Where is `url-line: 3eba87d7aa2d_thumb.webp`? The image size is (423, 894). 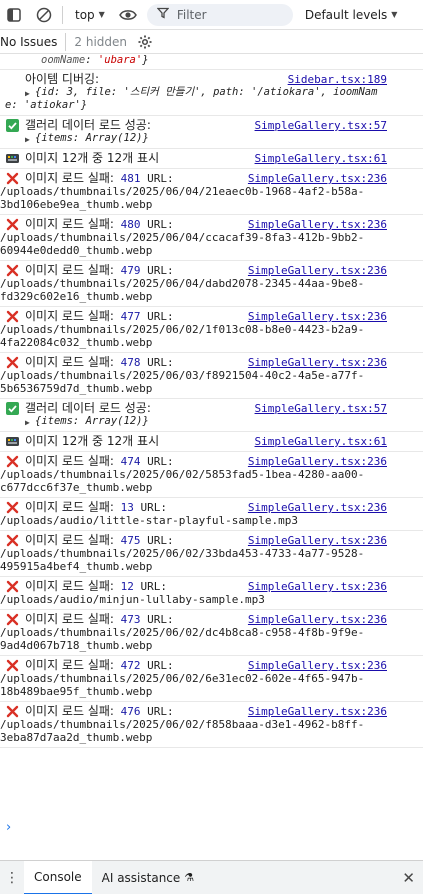 url-line: 3eba87d7aa2d_thumb.webp is located at coordinates (76, 737).